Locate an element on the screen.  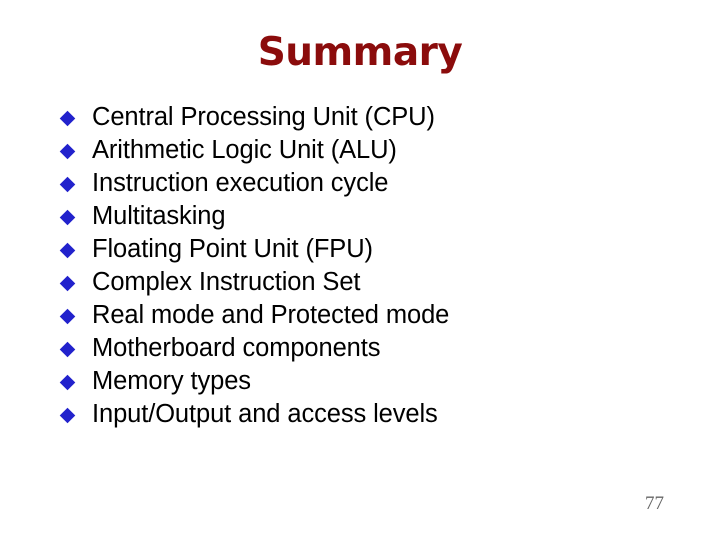
list-item: Instruction execution cycle is located at coordinates (359, 183).